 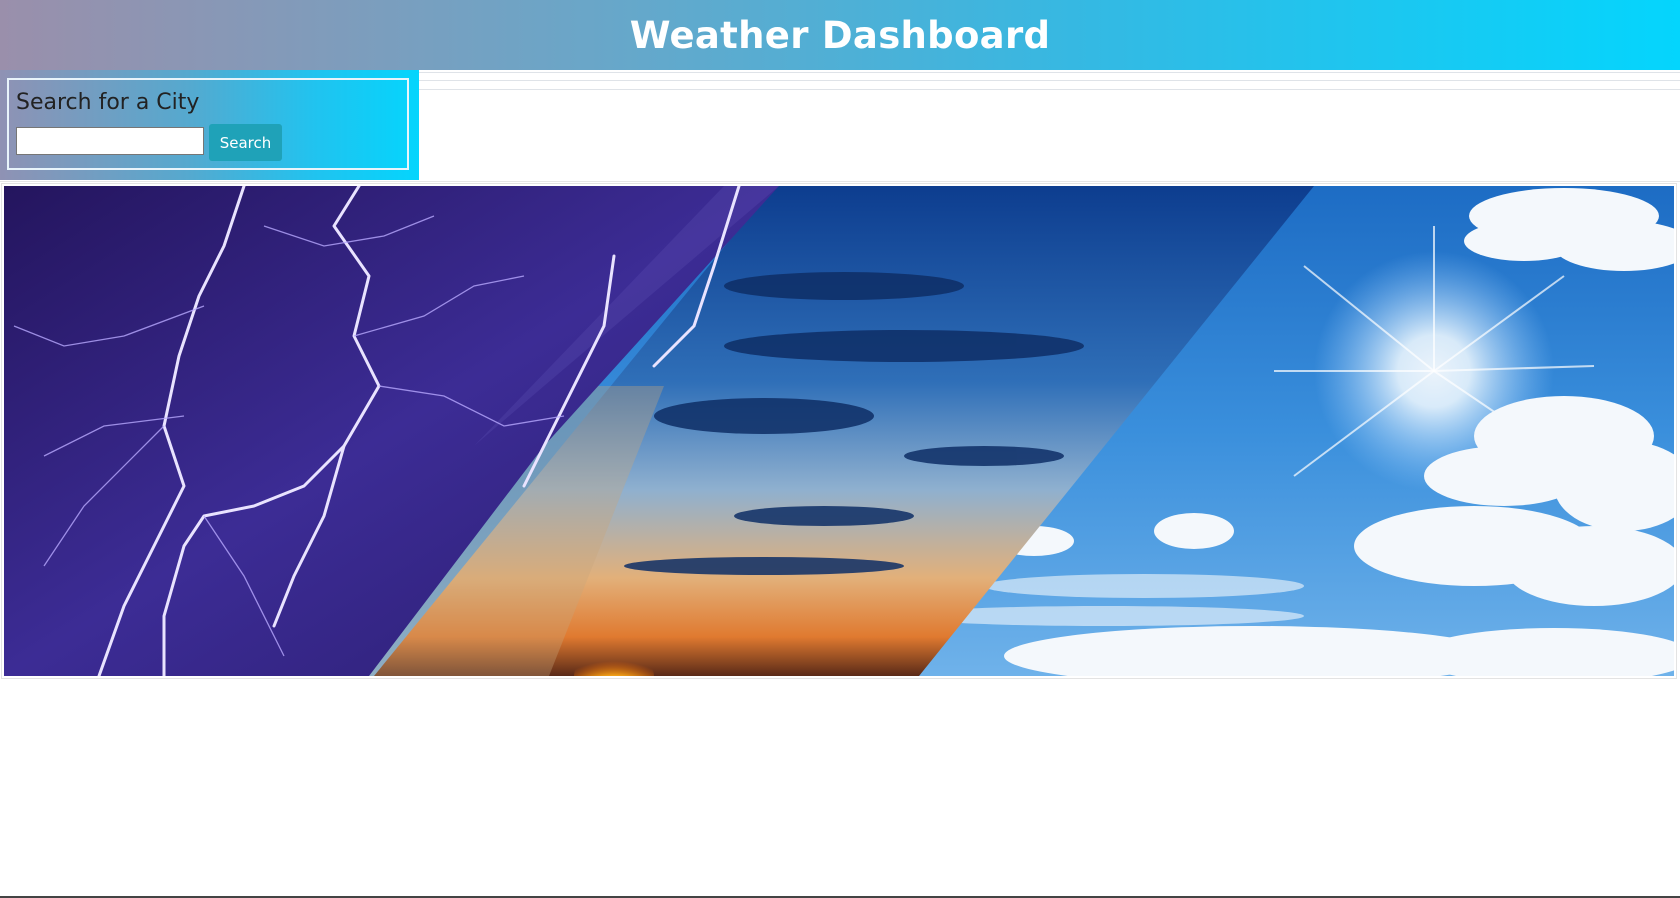 I want to click on search-form: Search for a City Search, so click(x=208, y=124).